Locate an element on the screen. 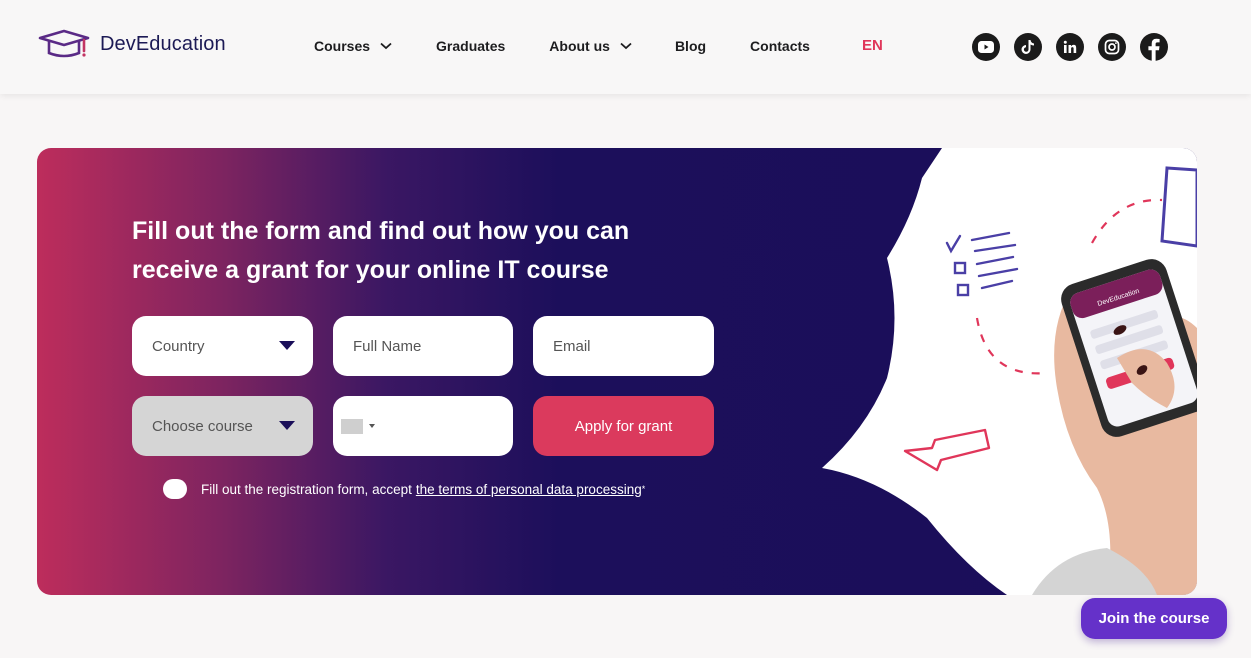 The height and width of the screenshot is (658, 1251). nav-item-label: About us is located at coordinates (579, 45).